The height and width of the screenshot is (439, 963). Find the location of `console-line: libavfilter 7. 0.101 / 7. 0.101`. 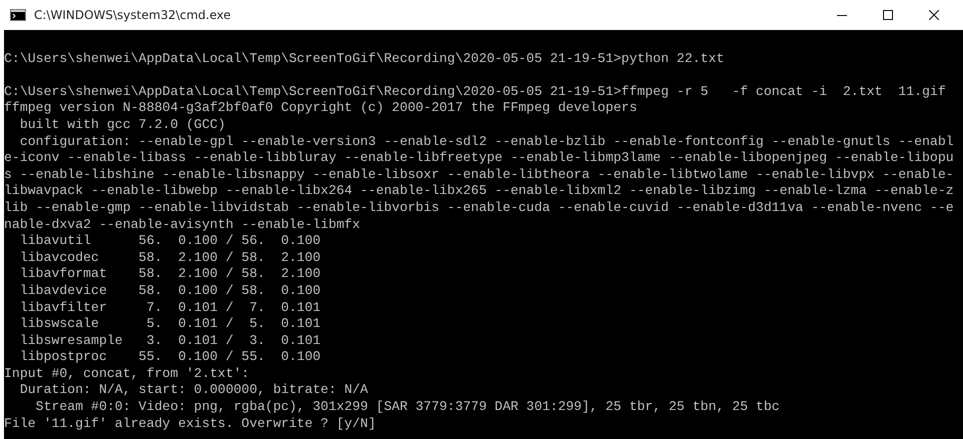

console-line: libavfilter 7. 0.101 / 7. 0.101 is located at coordinates (169, 307).